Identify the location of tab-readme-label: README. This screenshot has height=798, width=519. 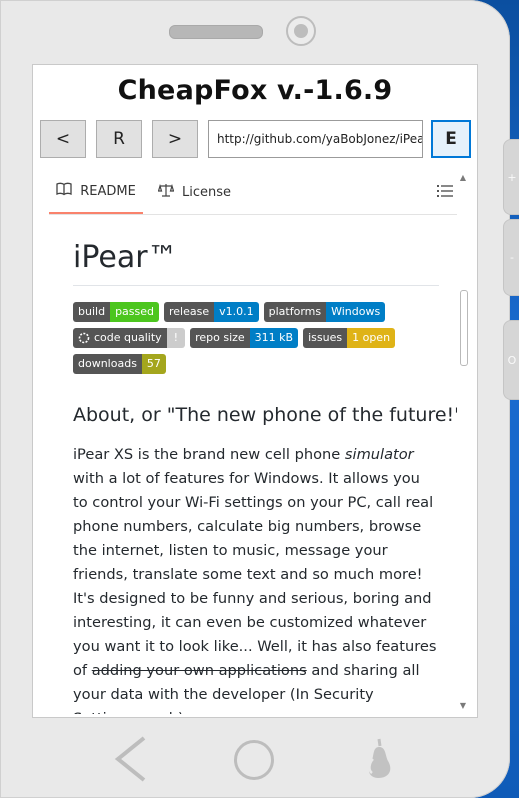
(108, 191).